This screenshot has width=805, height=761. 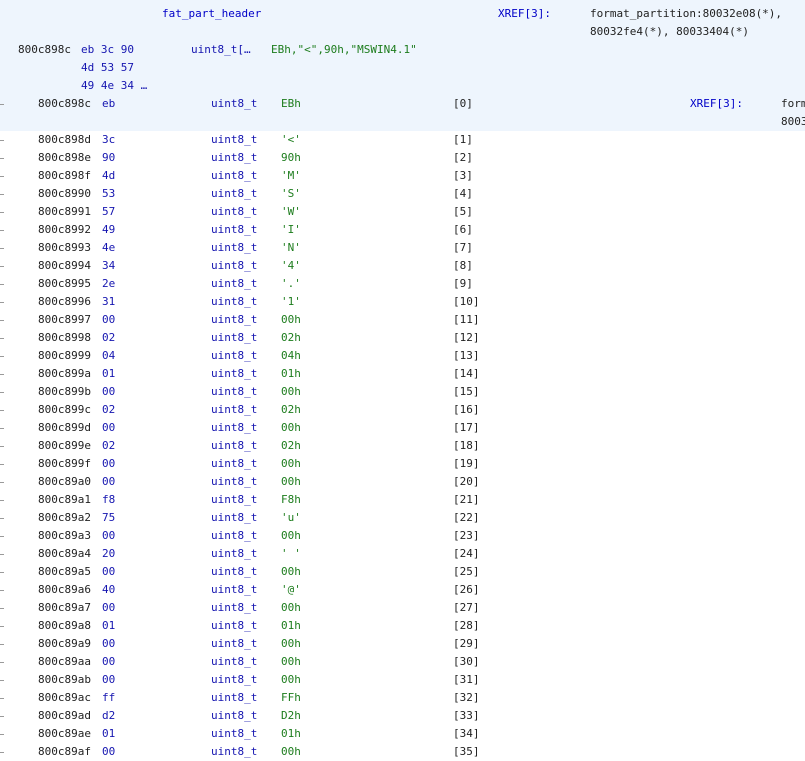 I want to click on row-address: 800c89a5, so click(x=64, y=572).